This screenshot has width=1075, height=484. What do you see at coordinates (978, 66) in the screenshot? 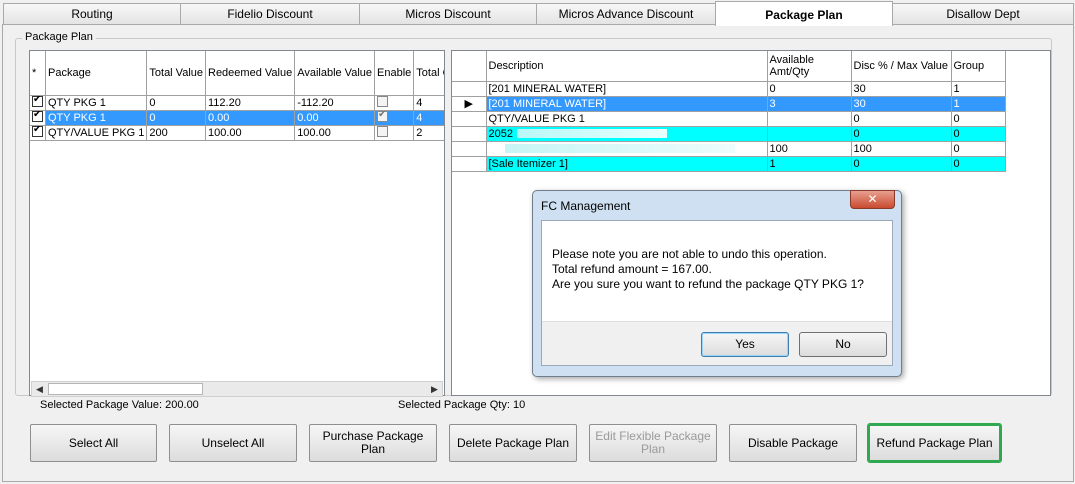
I see `col-group: Group` at bounding box center [978, 66].